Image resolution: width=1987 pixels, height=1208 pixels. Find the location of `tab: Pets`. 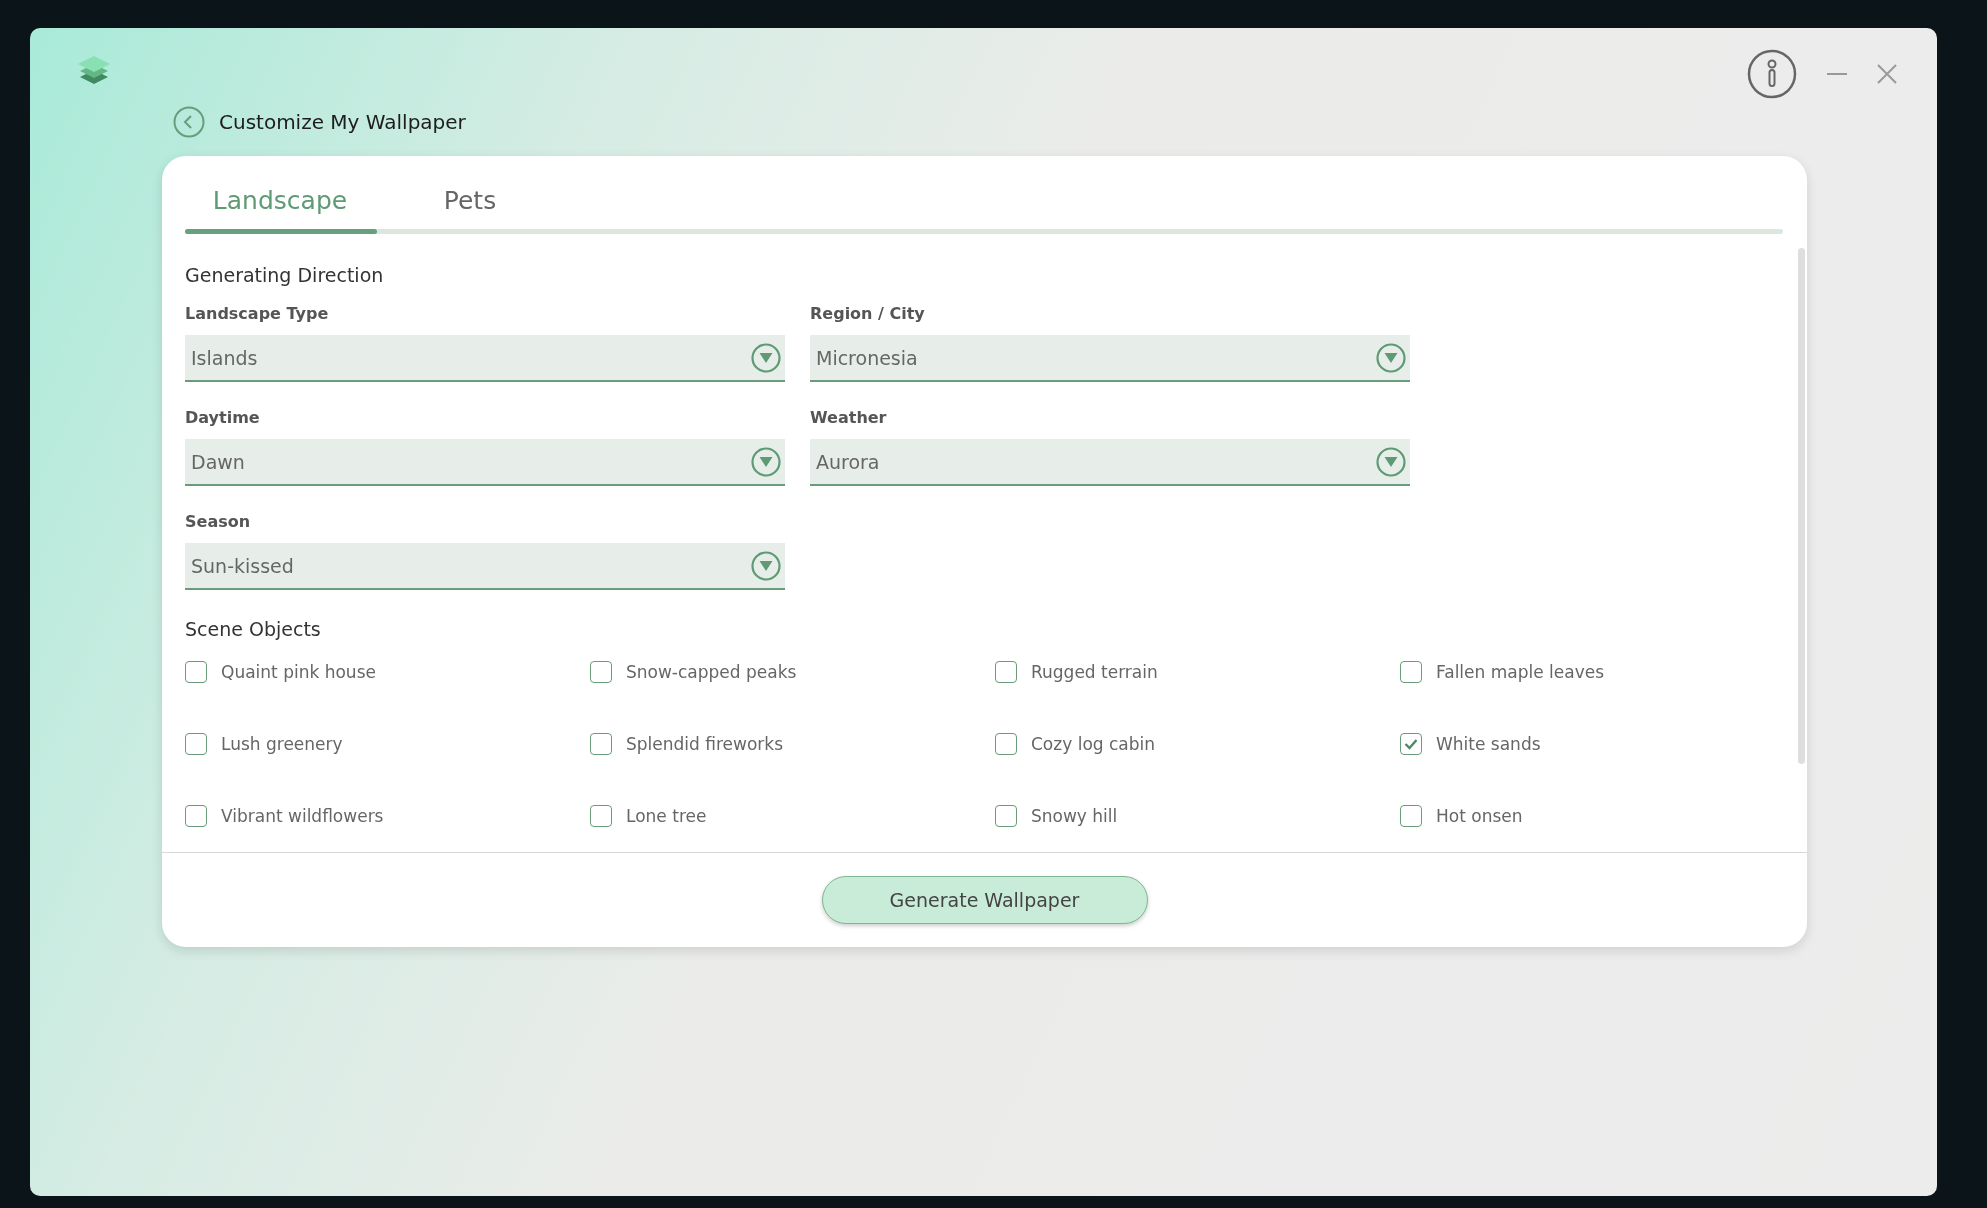

tab: Pets is located at coordinates (470, 202).